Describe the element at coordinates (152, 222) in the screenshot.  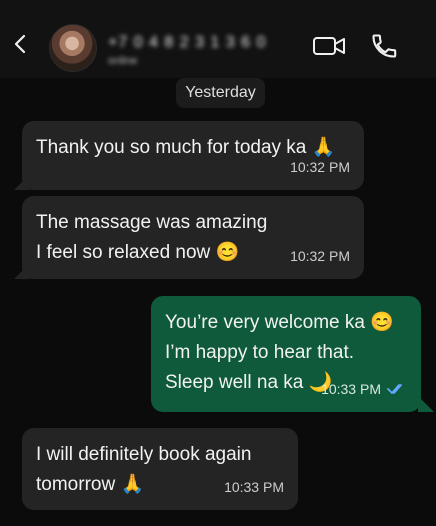
I see `message-line: The massage was amazing` at that location.